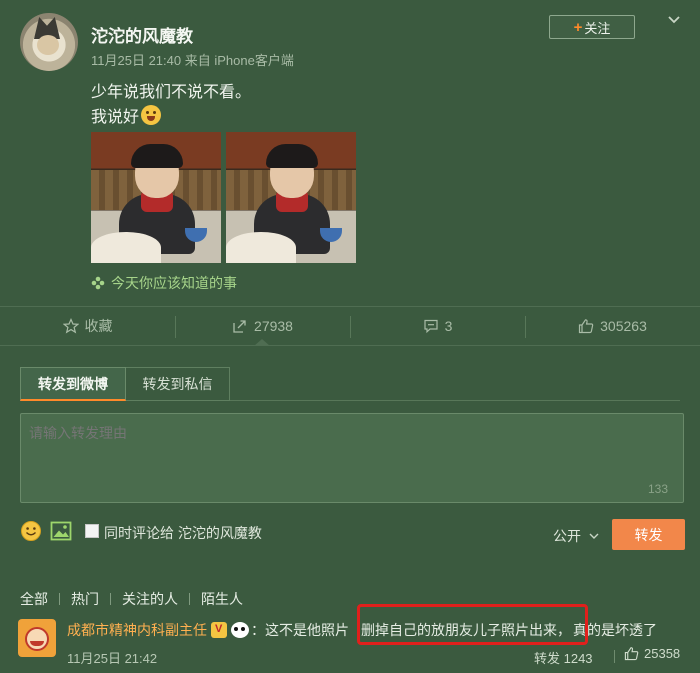  What do you see at coordinates (70, 326) in the screenshot?
I see `star-icon` at bounding box center [70, 326].